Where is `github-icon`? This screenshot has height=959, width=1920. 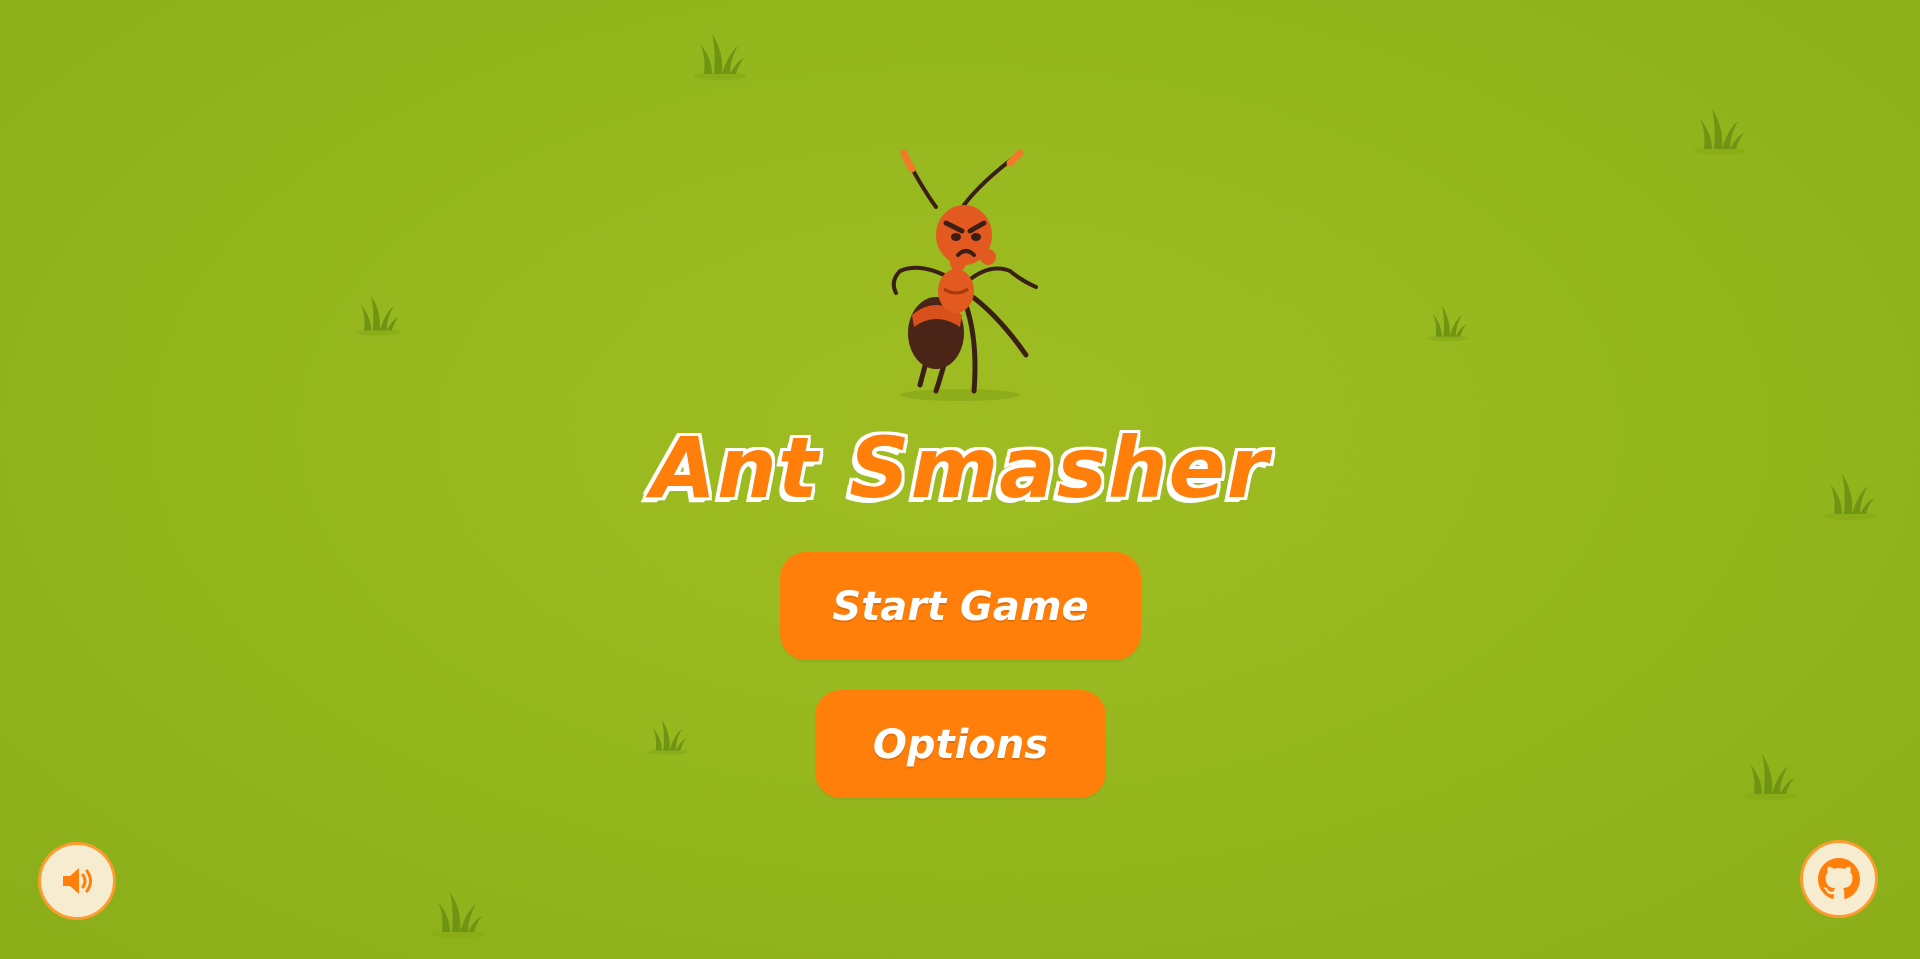 github-icon is located at coordinates (1839, 878).